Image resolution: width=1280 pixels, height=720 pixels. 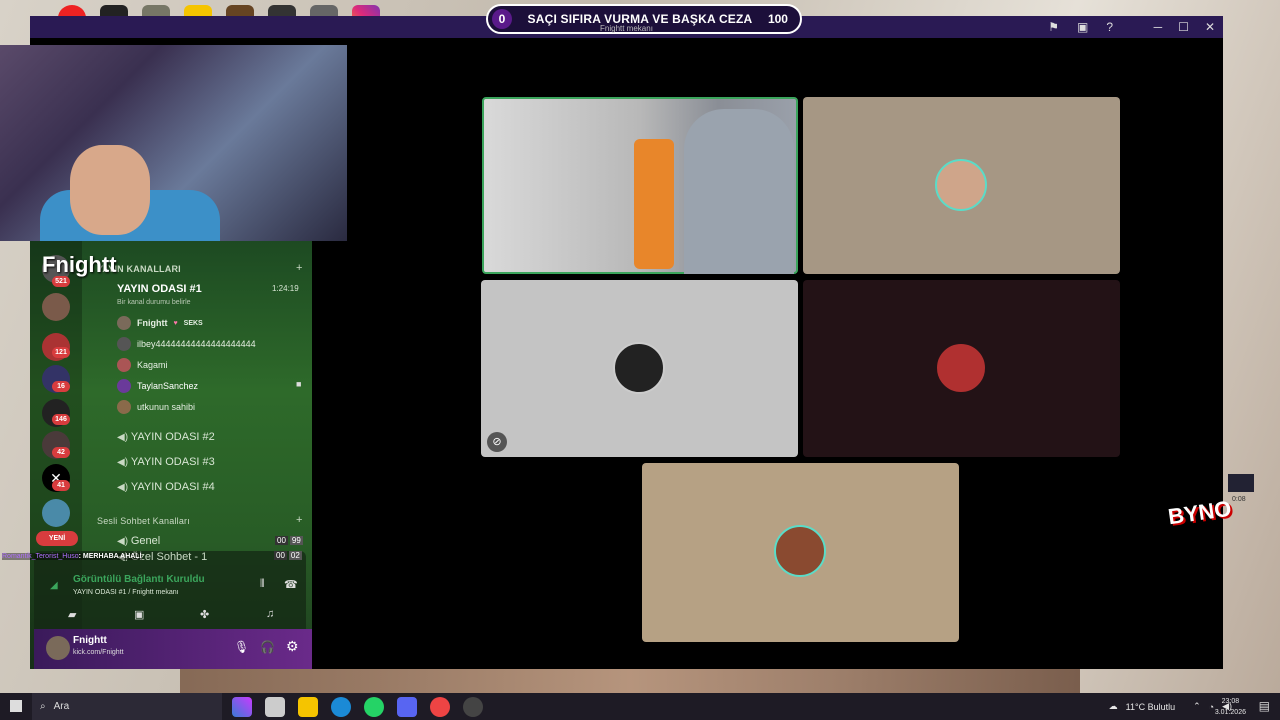 What do you see at coordinates (61, 386) in the screenshot?
I see `unread-badge: 16` at bounding box center [61, 386].